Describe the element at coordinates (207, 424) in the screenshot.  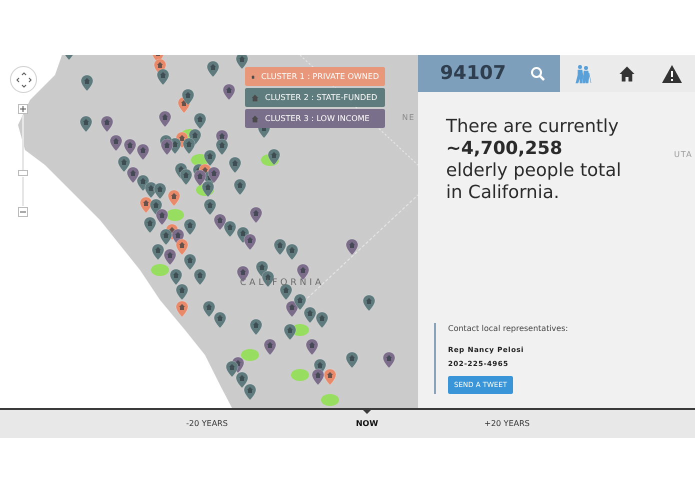
I see `timeline-tab: -20 YEARS` at that location.